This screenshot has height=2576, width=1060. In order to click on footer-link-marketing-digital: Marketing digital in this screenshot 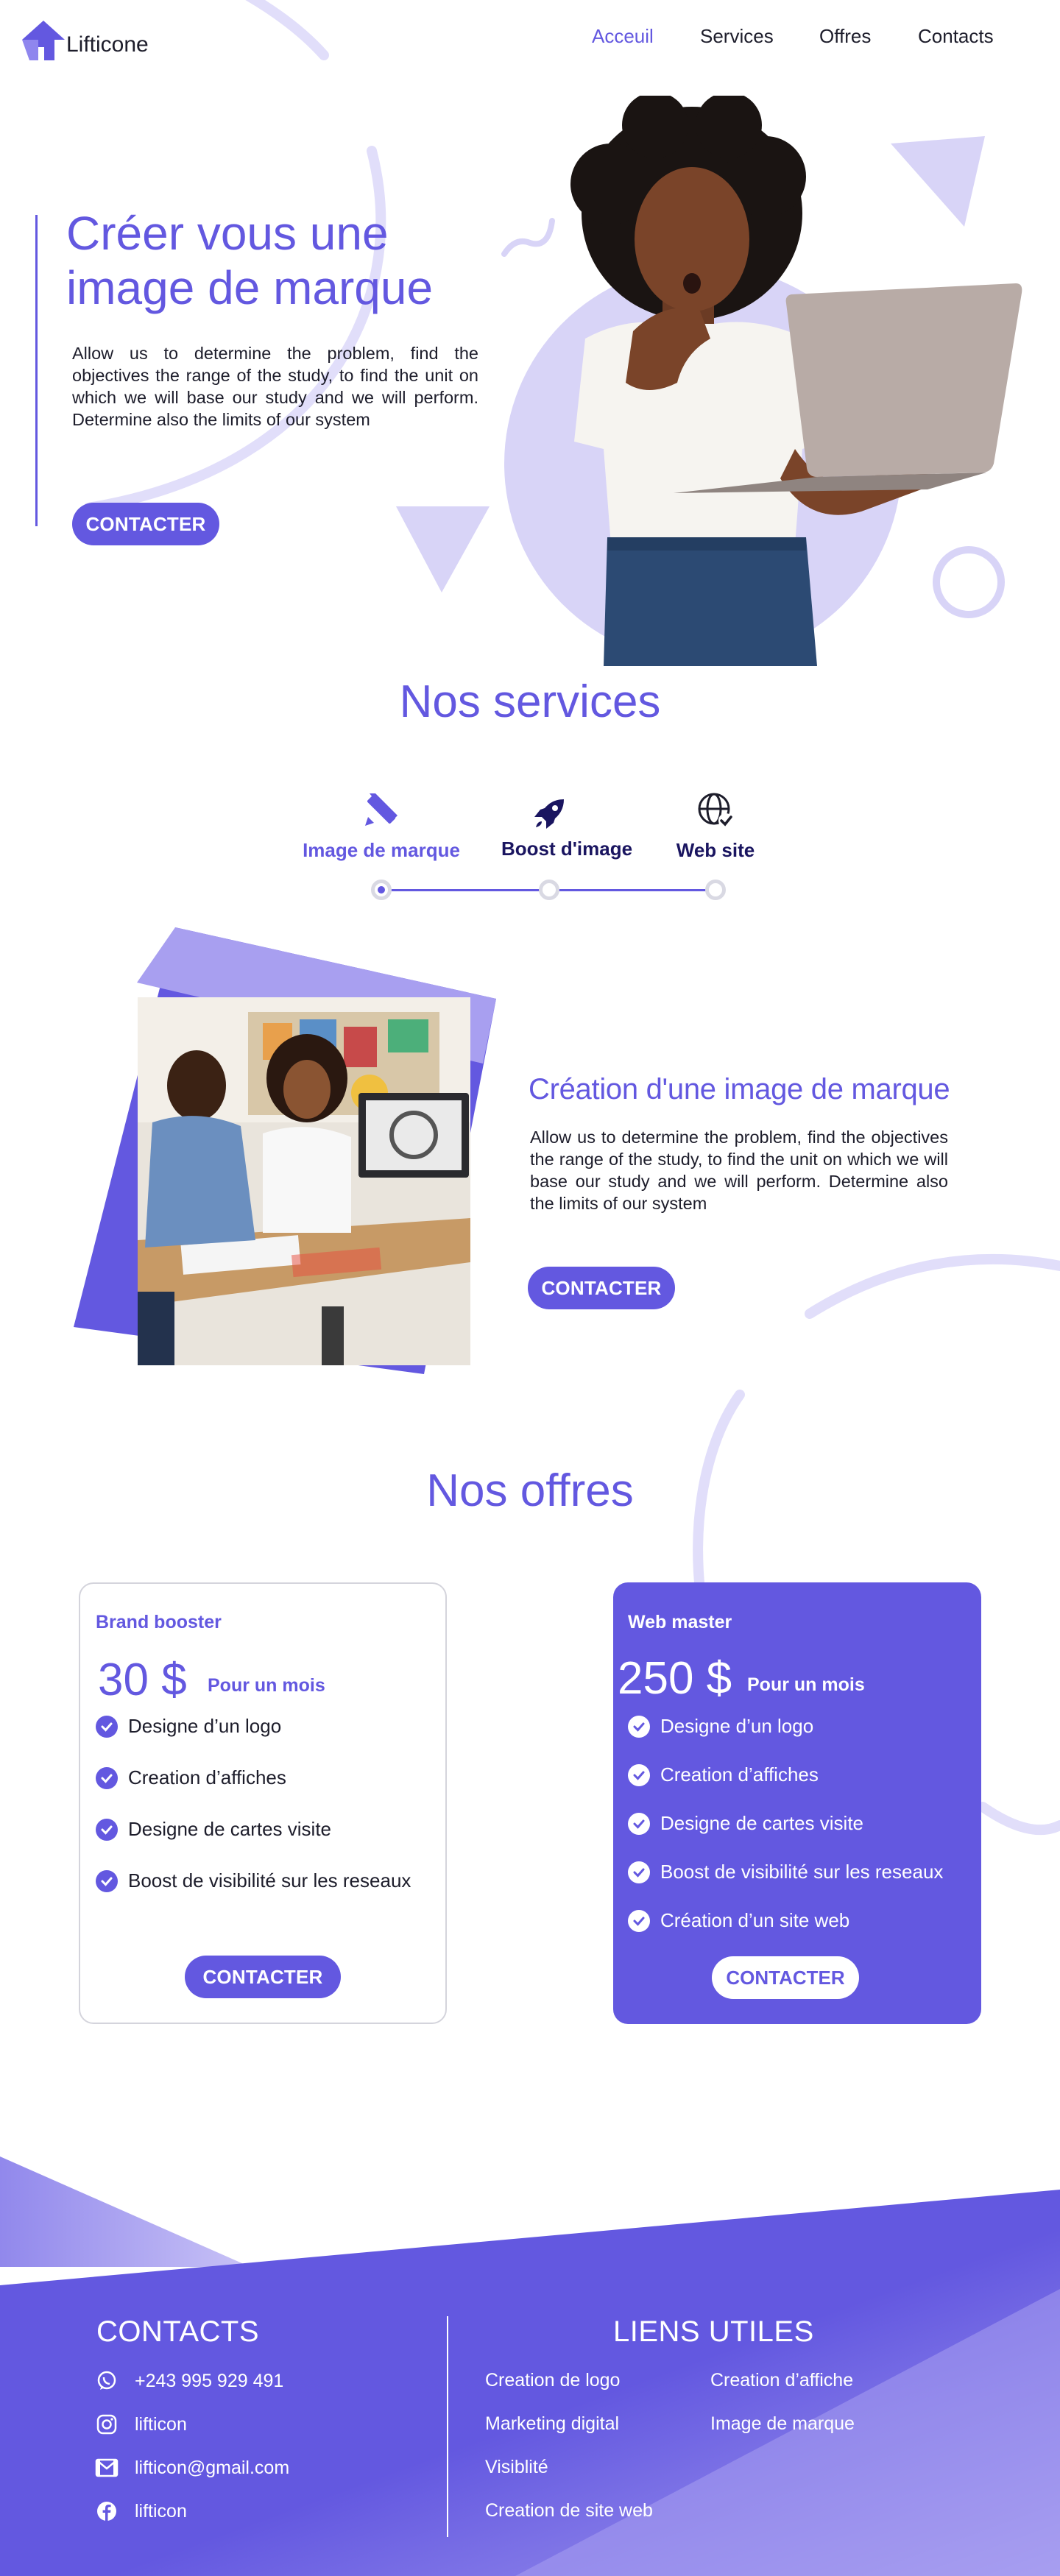, I will do `click(552, 2424)`.